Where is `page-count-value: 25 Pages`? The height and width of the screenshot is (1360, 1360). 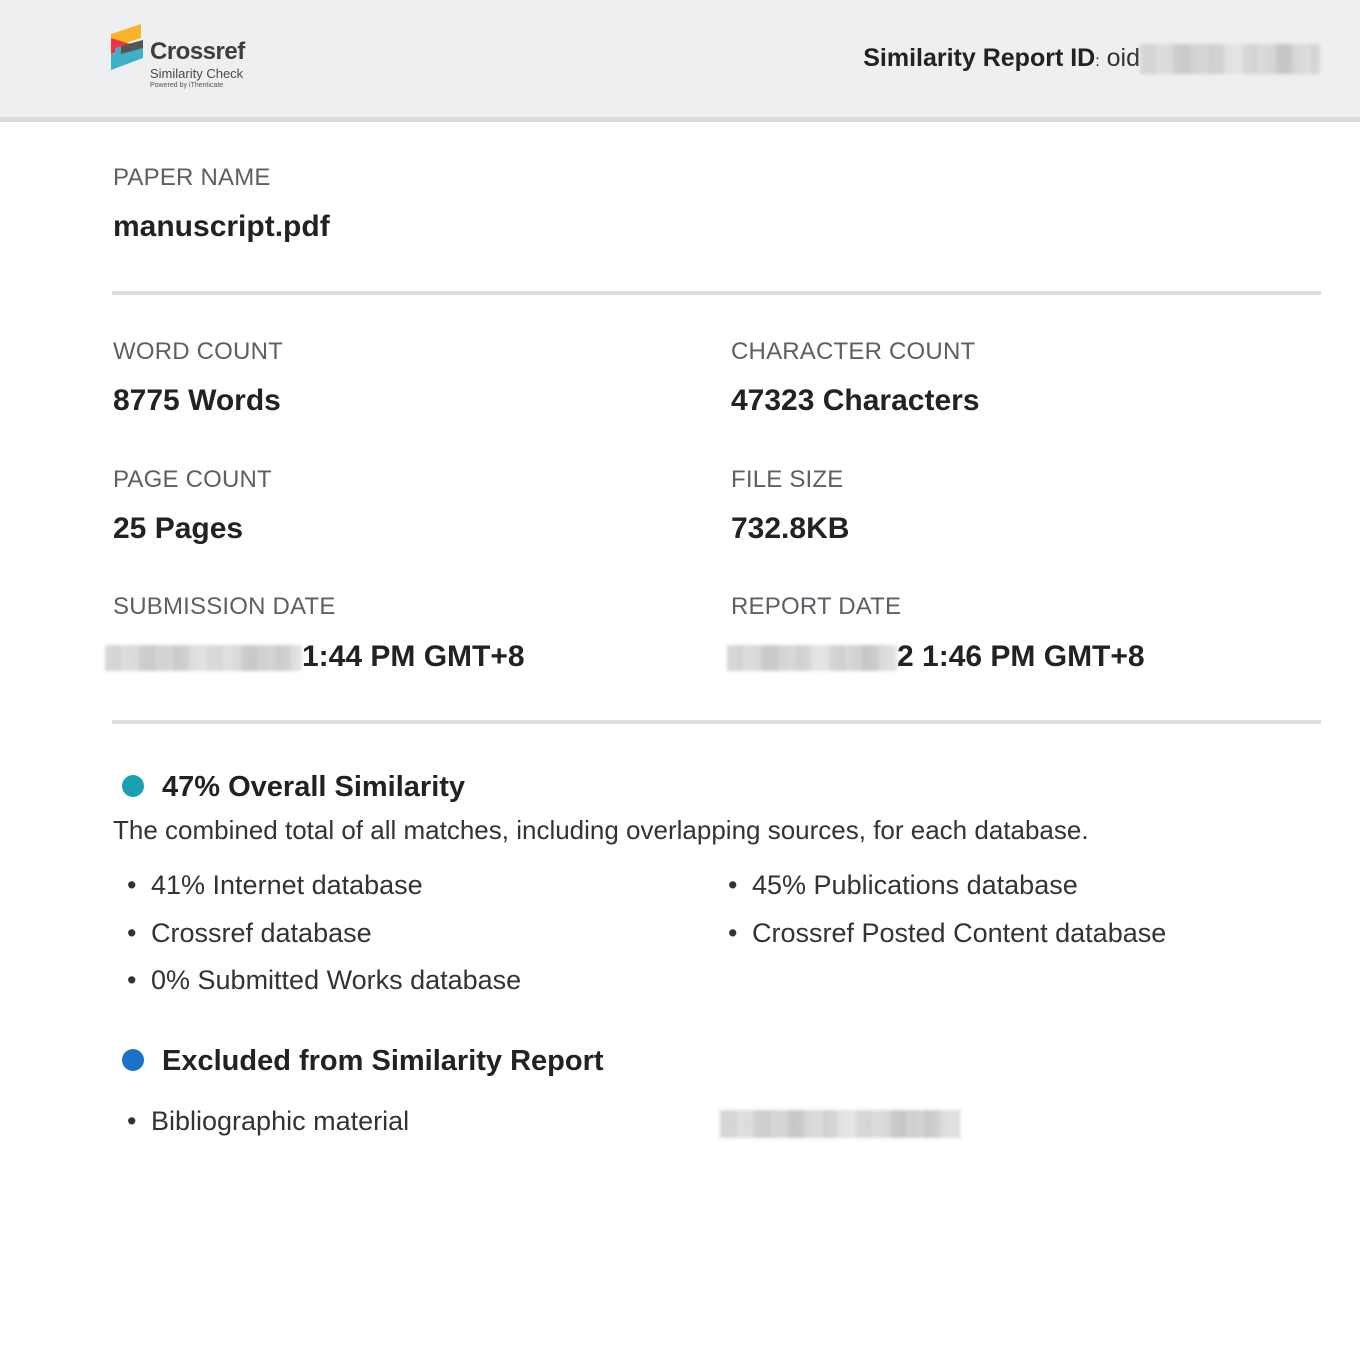
page-count-value: 25 Pages is located at coordinates (178, 528).